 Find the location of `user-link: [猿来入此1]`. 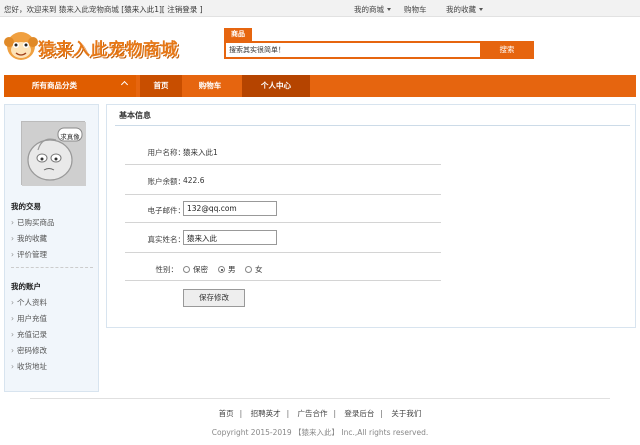

user-link: [猿来入此1] is located at coordinates (141, 9).